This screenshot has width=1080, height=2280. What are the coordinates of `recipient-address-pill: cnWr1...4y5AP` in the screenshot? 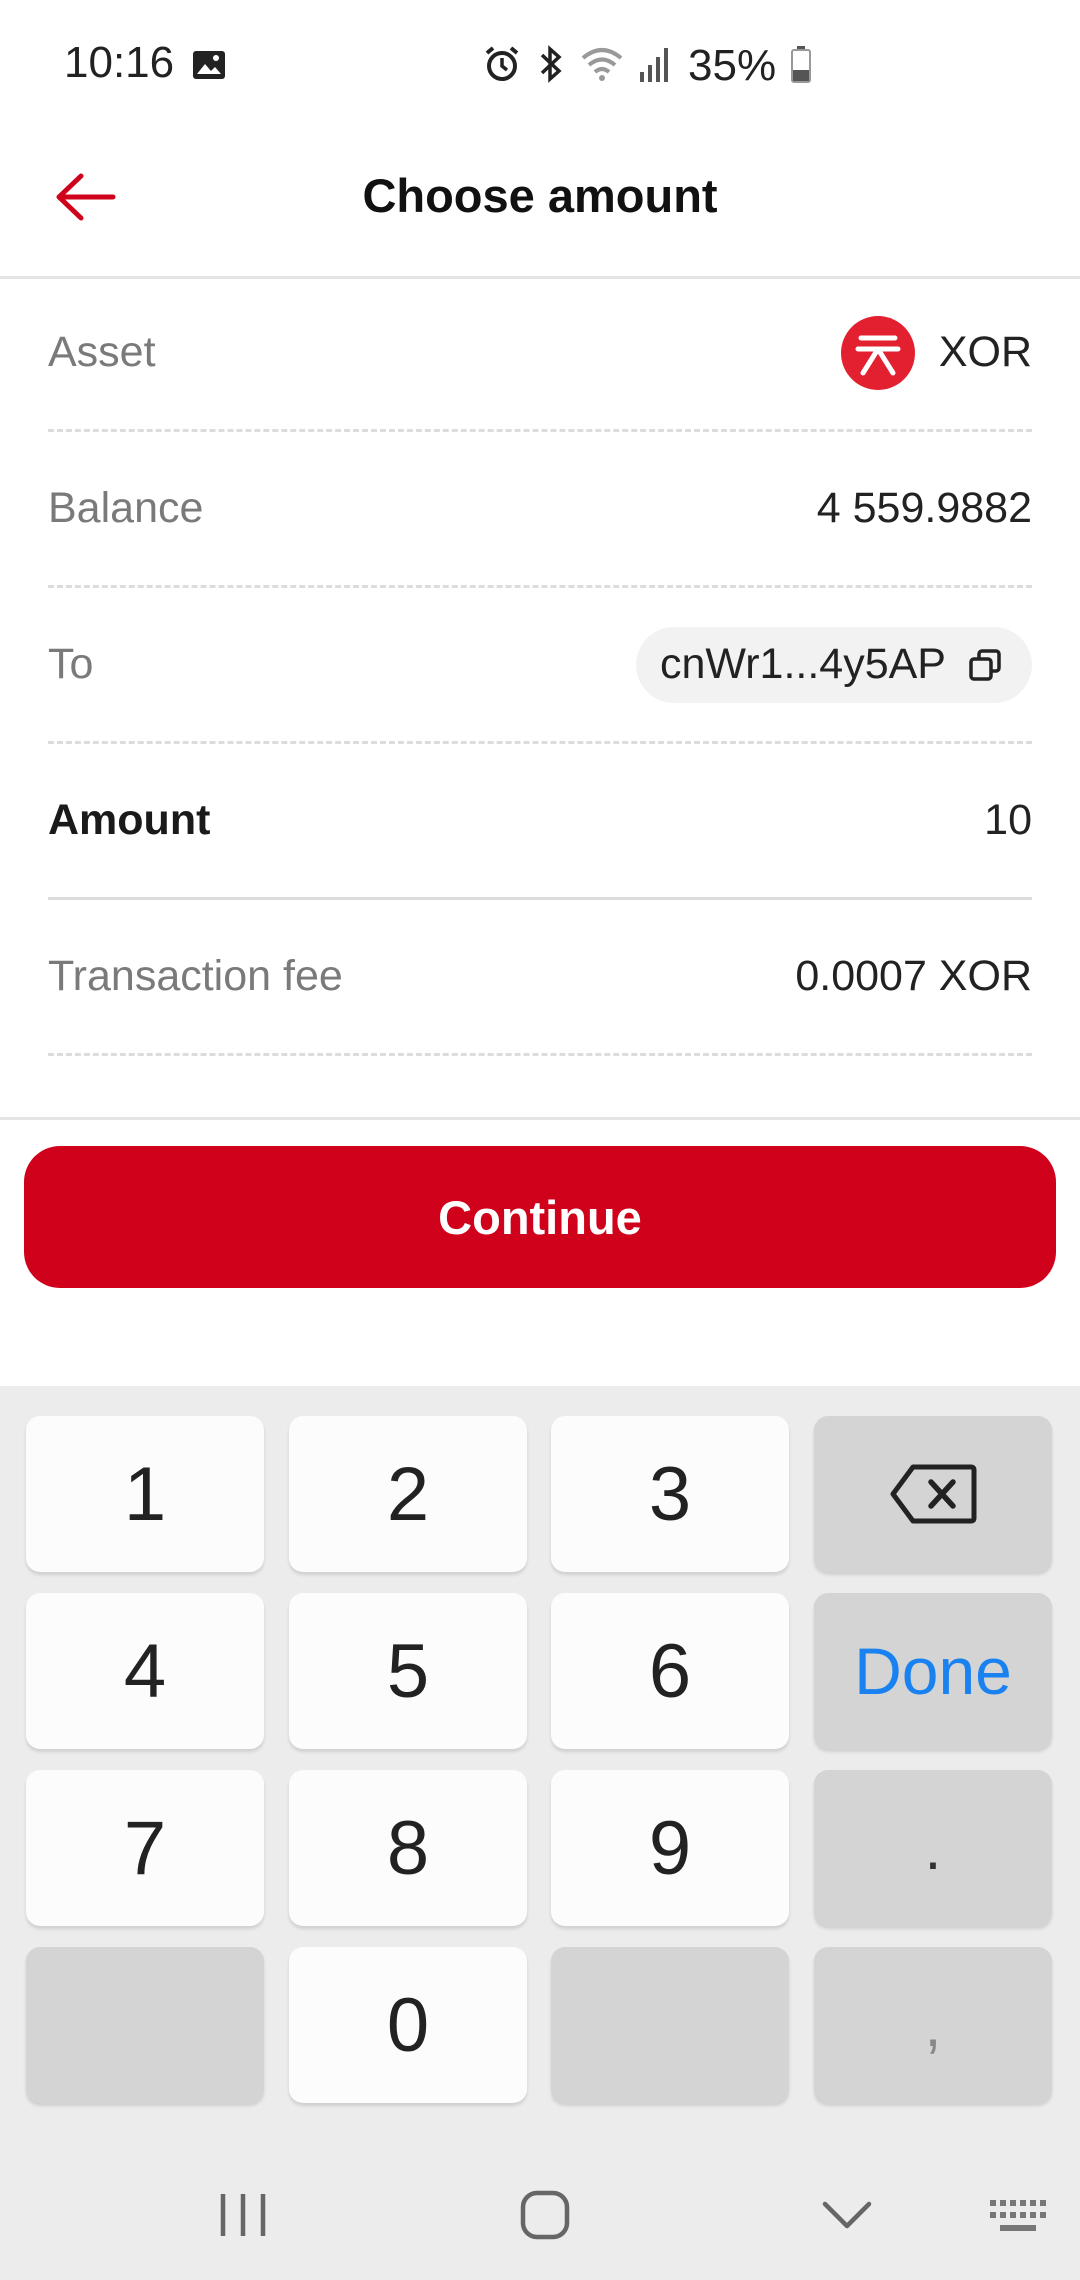 It's located at (834, 664).